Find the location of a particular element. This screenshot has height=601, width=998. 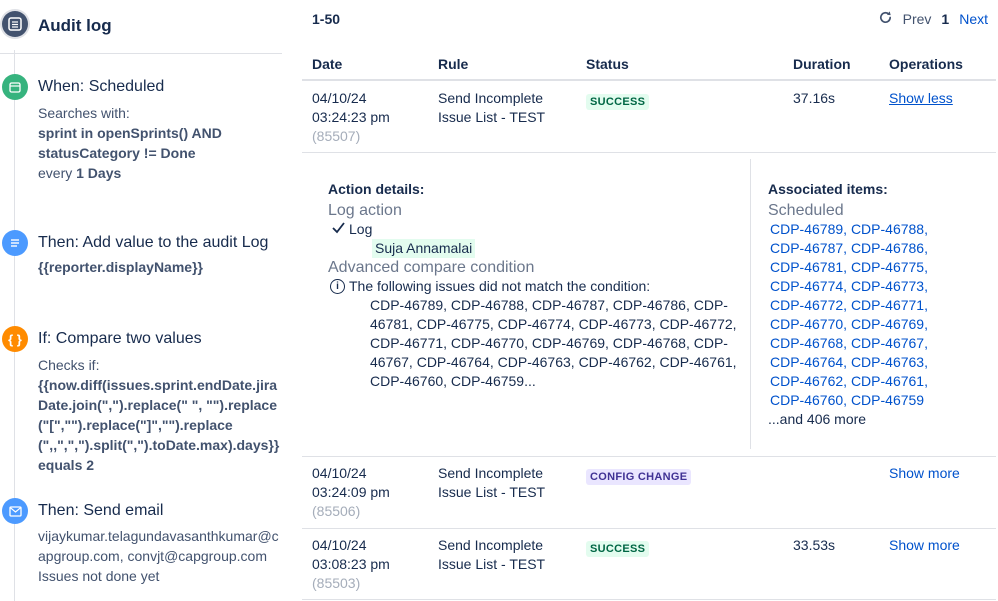

associated-issue-link: CDP-46771, is located at coordinates (889, 305).